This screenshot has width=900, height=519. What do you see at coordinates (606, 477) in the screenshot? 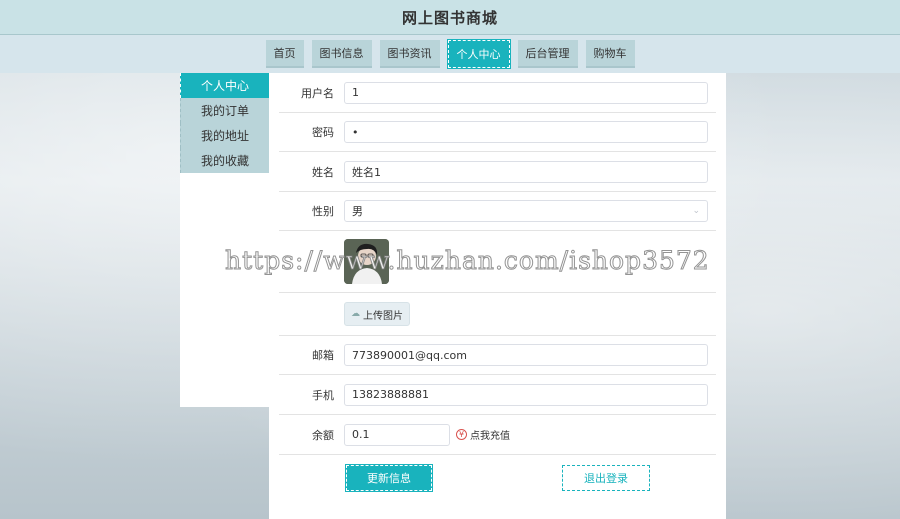
I see `logout-button: 退出登录` at bounding box center [606, 477].